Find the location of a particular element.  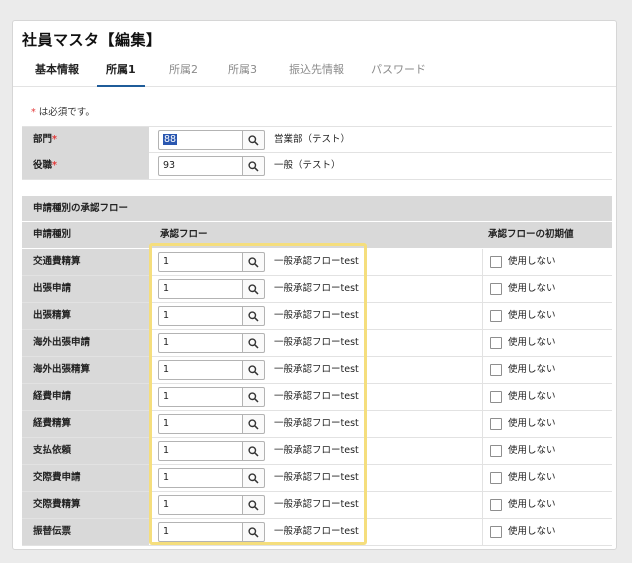

request-type-label: 経費申請 is located at coordinates (85, 397).